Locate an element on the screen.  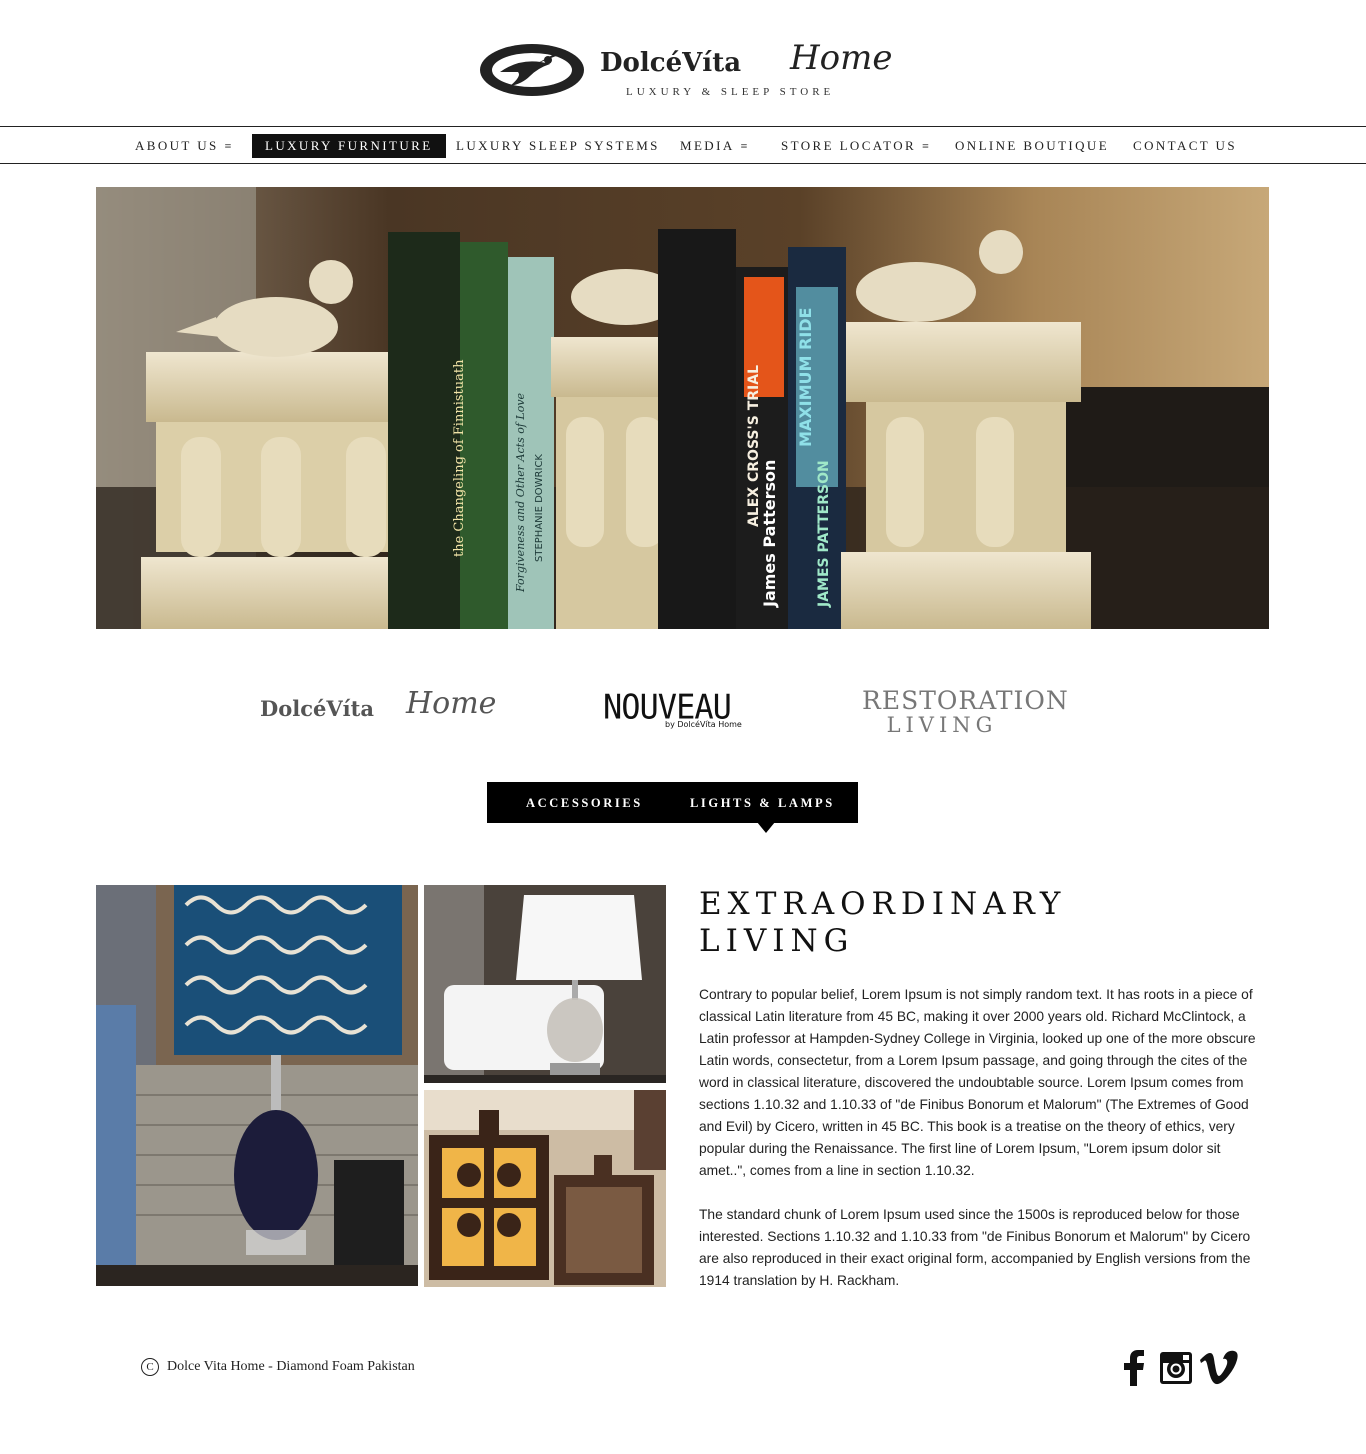
nav-item-contact-us: CONTACT US is located at coordinates (1185, 146).